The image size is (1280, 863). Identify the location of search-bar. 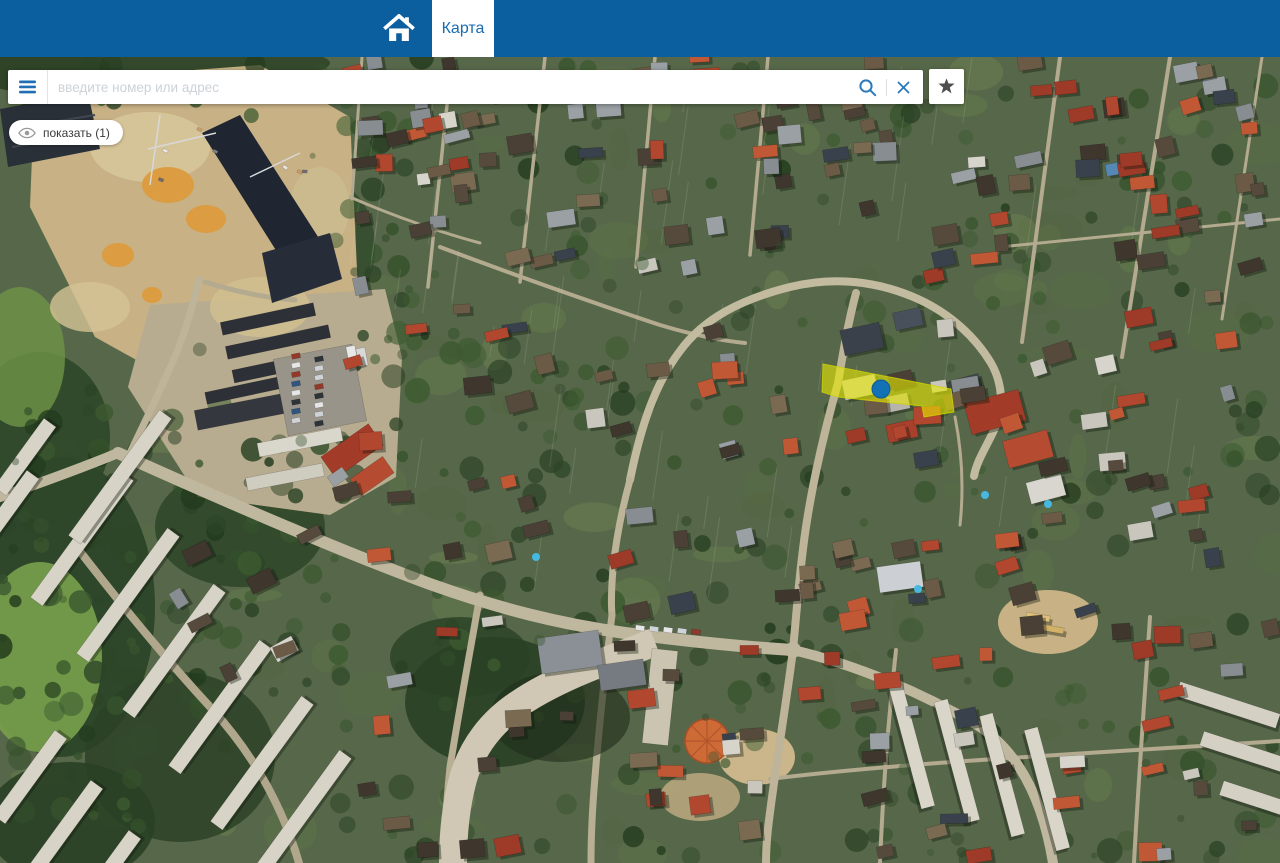
(465, 87).